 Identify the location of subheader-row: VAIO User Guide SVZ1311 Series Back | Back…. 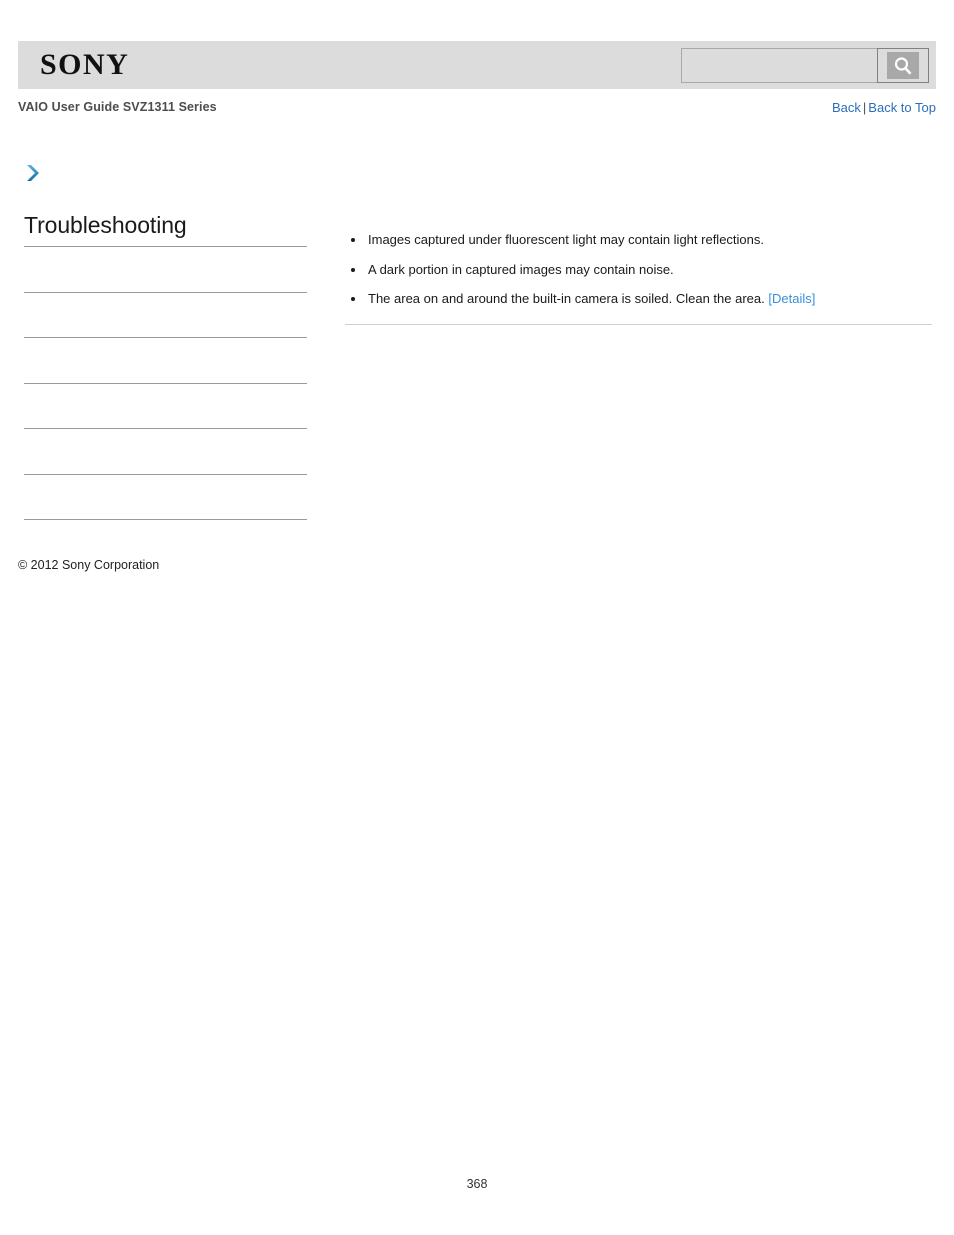
(477, 111).